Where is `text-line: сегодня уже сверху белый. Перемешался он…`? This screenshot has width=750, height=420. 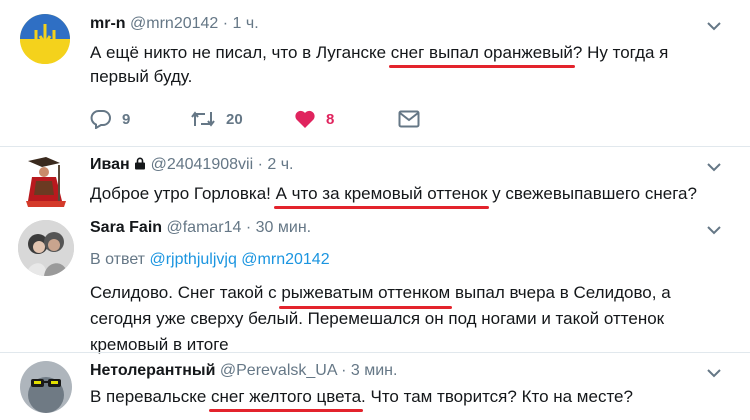
text-line: сегодня уже сверху белый. Перемешался он… is located at coordinates (377, 318).